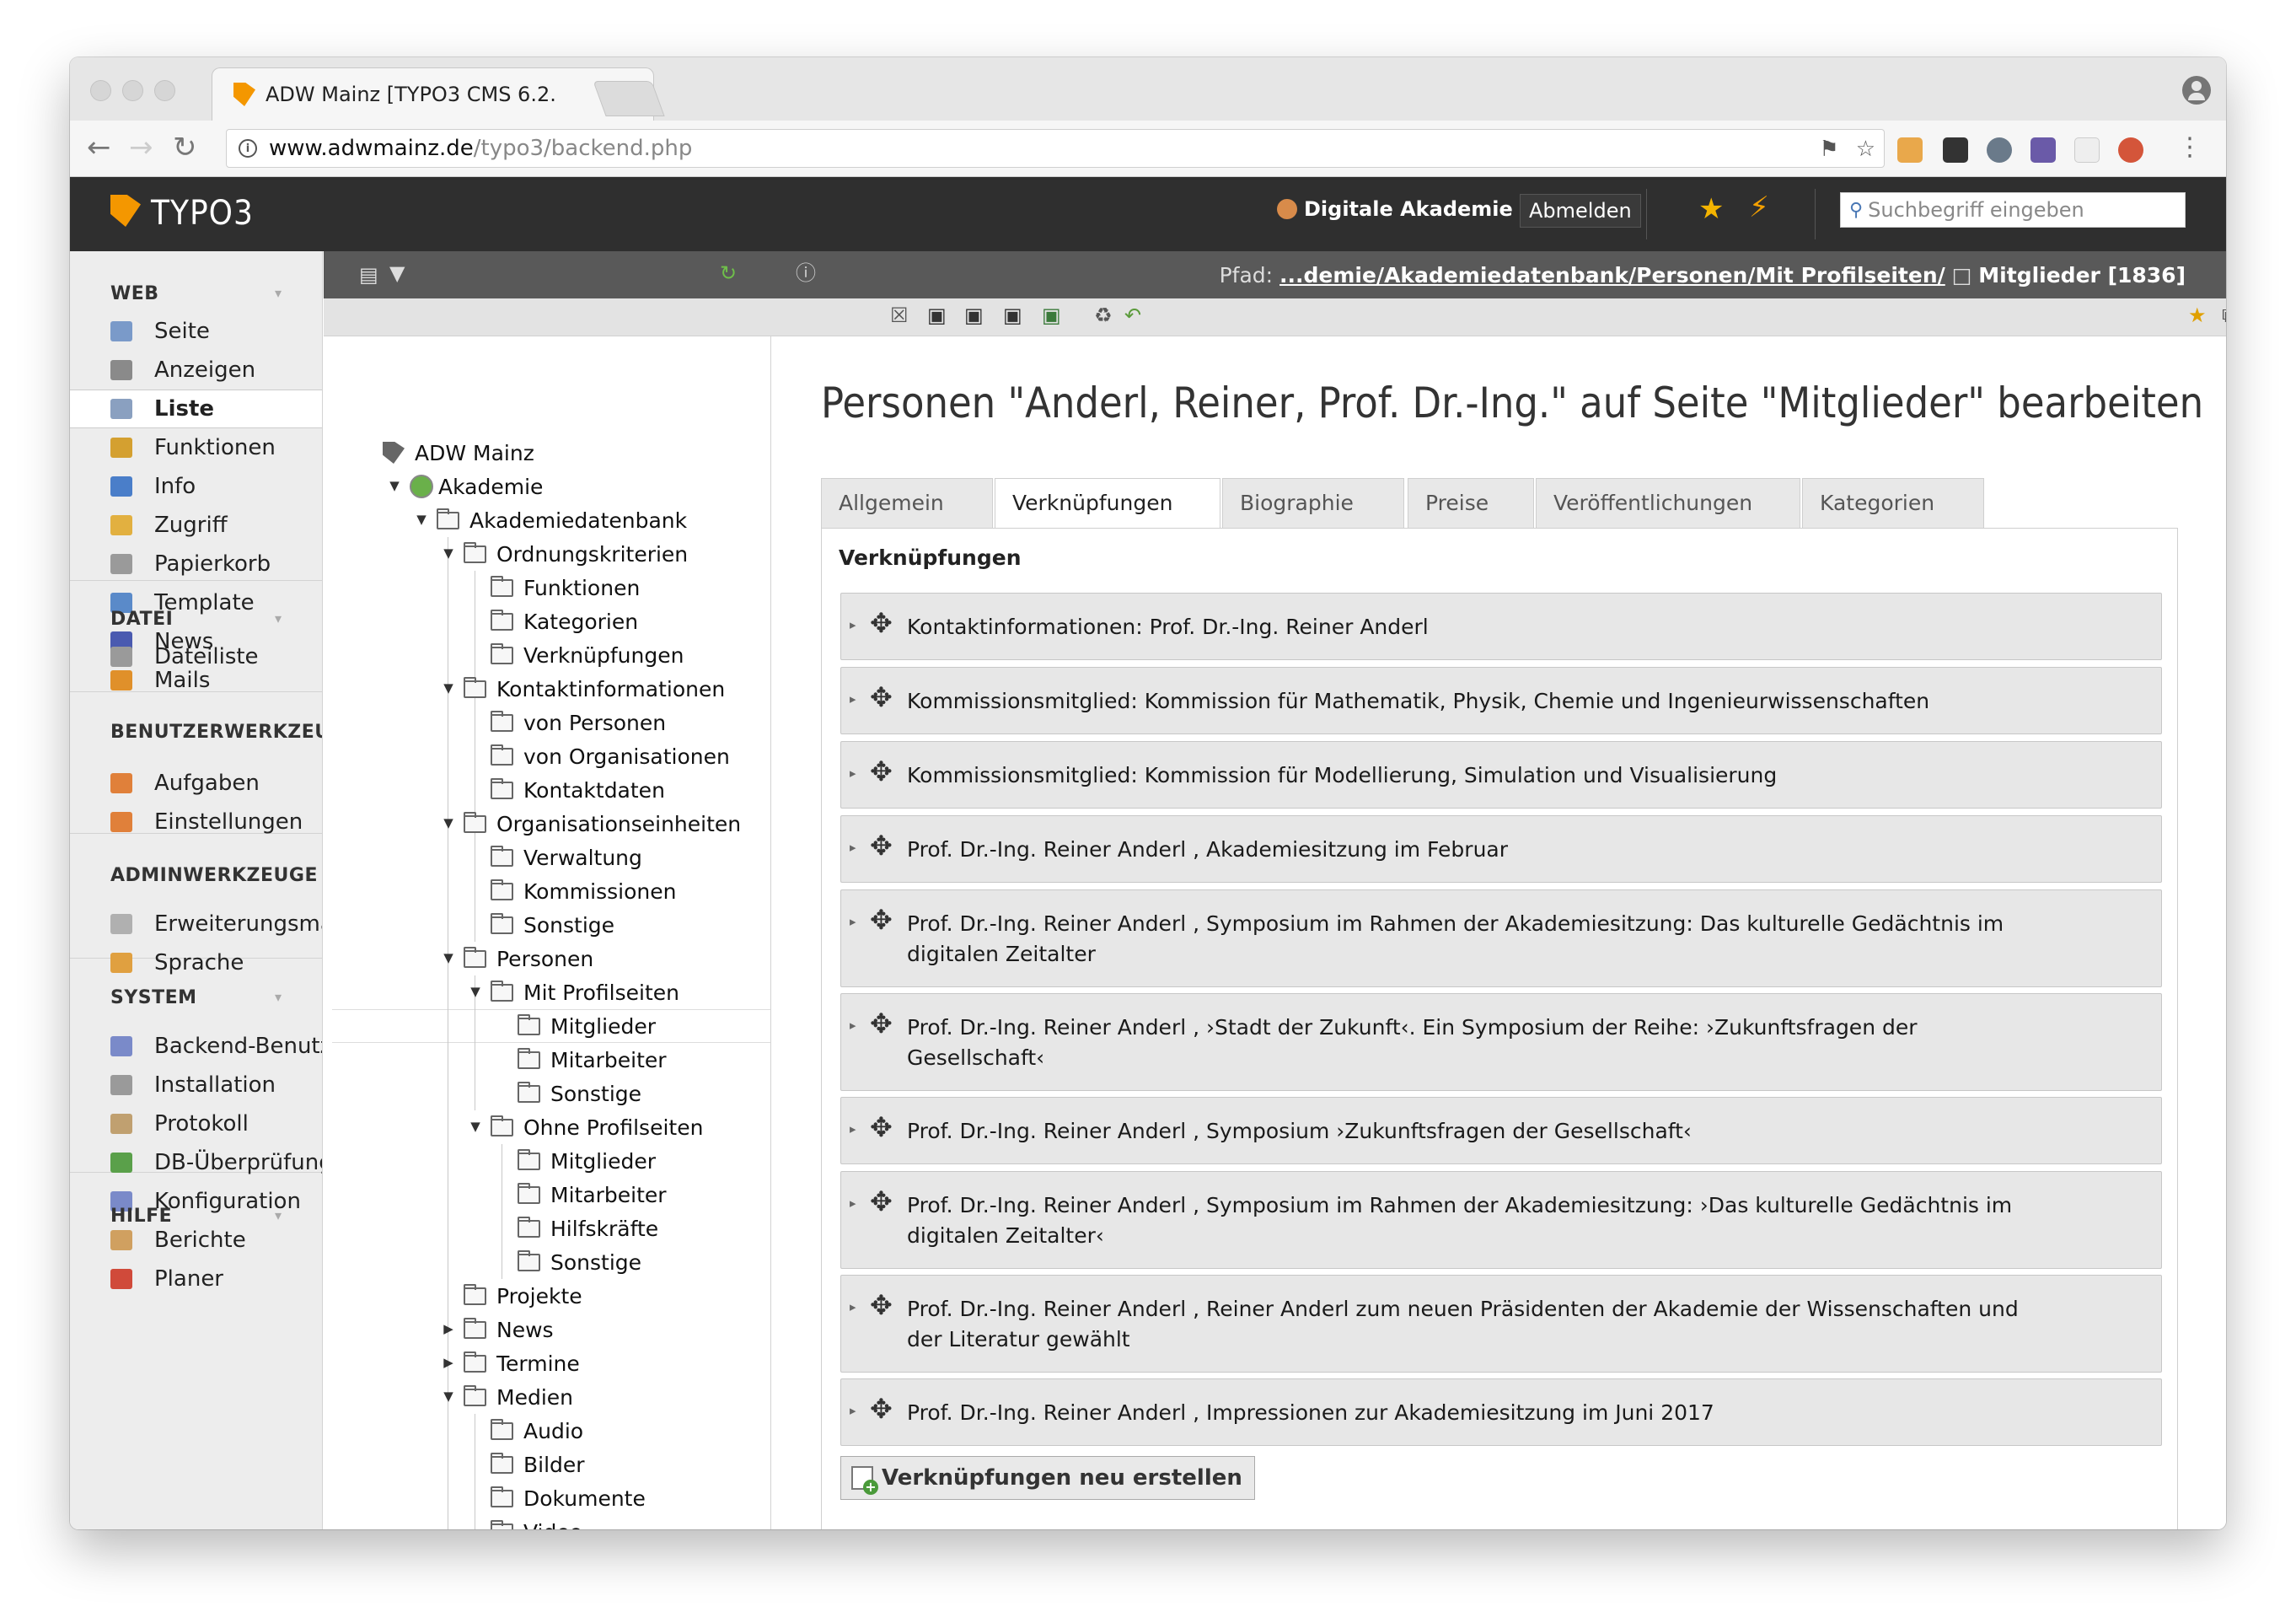 Image resolution: width=2296 pixels, height=1612 pixels. I want to click on create-relation-button: Verknüpfungen neu erstellen, so click(1047, 1478).